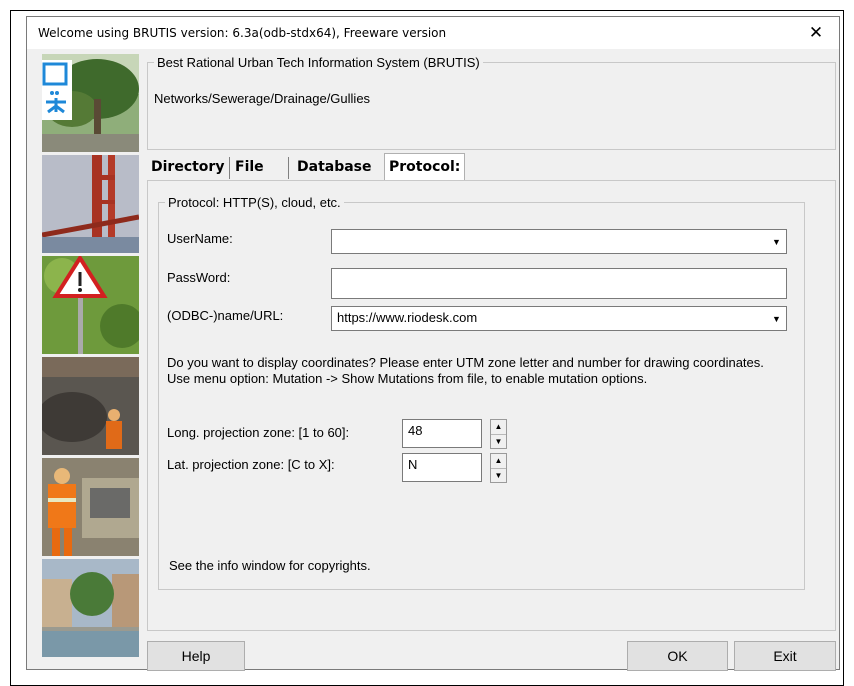  What do you see at coordinates (90, 406) in the screenshot?
I see `sewer-worker-photo` at bounding box center [90, 406].